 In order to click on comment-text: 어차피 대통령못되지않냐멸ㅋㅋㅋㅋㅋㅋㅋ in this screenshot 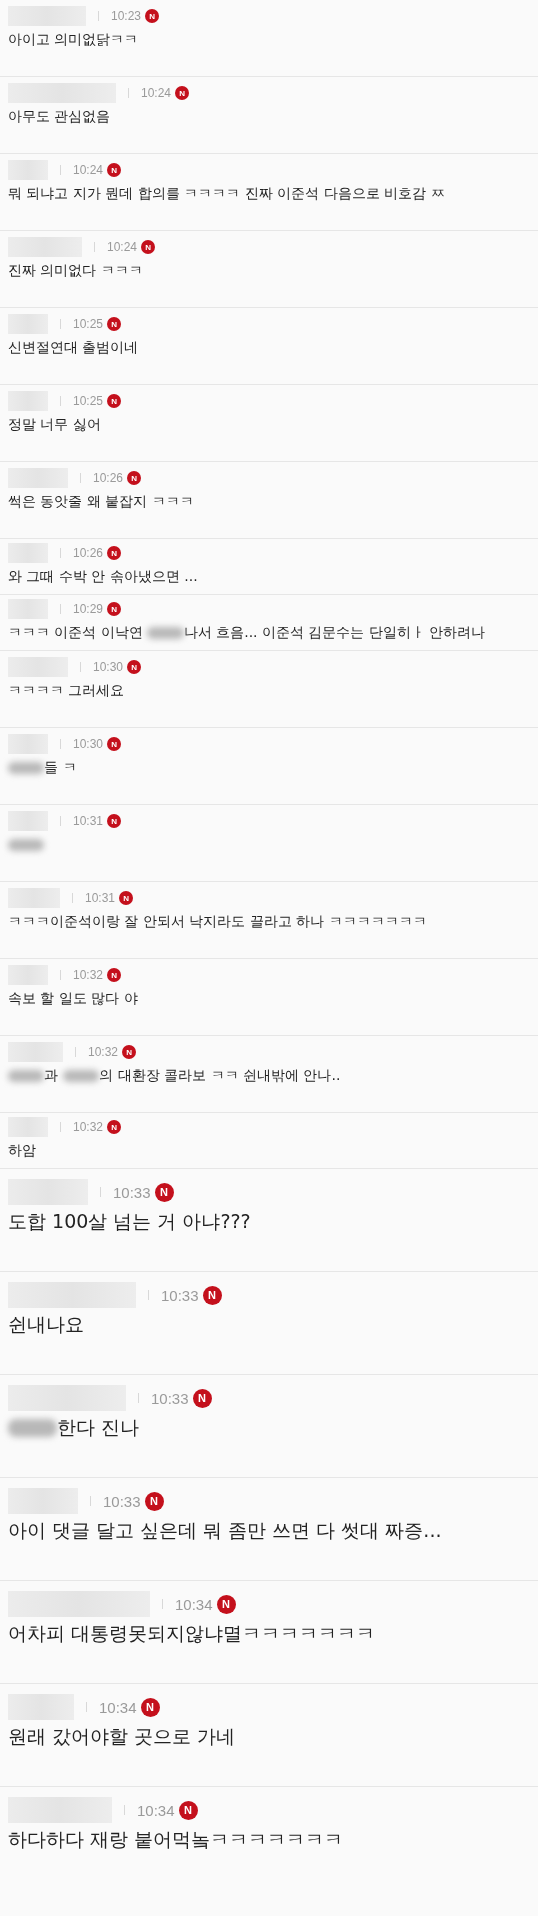, I will do `click(192, 1633)`.